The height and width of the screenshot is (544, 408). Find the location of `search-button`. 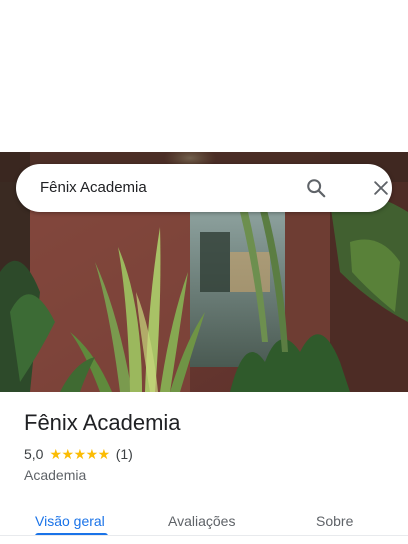

search-button is located at coordinates (316, 188).